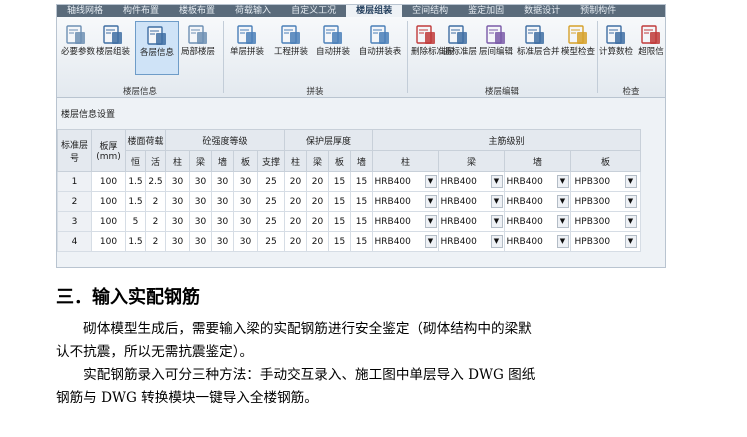 This screenshot has width=747, height=437. I want to click on tab-7: 鉴定加固, so click(486, 11).